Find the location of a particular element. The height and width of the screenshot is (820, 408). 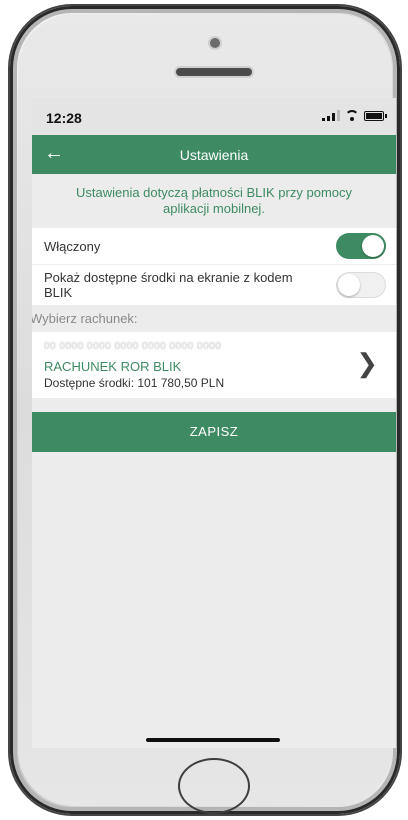

app-header: ← Ustawienia is located at coordinates (214, 154).